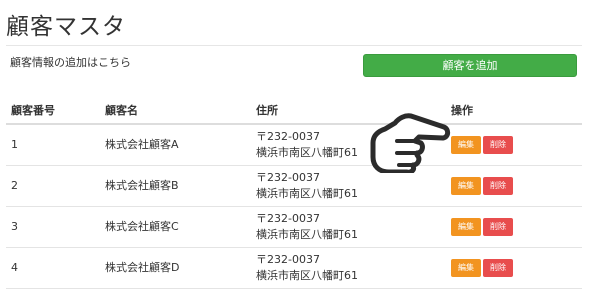  Describe the element at coordinates (410, 143) in the screenshot. I see `pointing-hand-icon` at that location.